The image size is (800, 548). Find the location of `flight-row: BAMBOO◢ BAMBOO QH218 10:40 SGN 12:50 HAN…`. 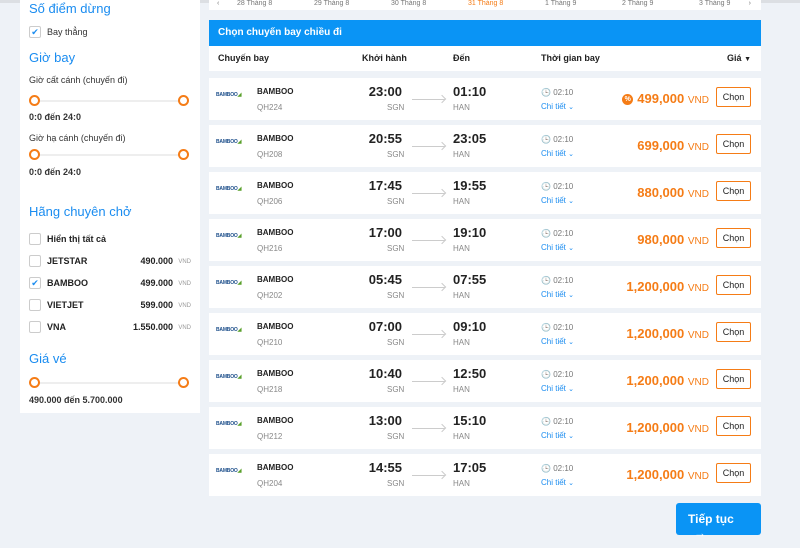

flight-row: BAMBOO◢ BAMBOO QH218 10:40 SGN 12:50 HAN… is located at coordinates (485, 381).